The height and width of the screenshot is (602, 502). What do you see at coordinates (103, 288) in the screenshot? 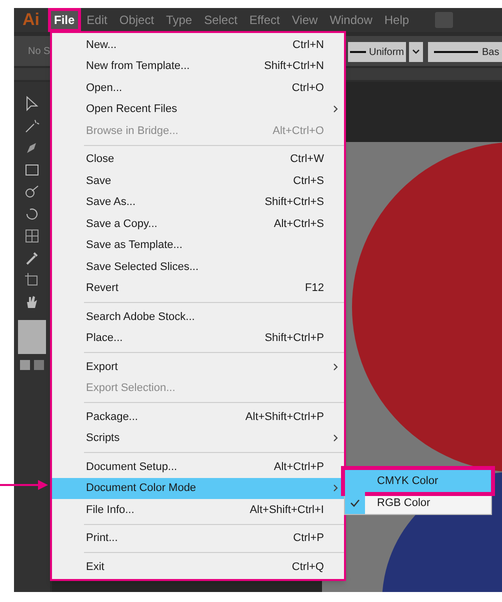
I see `menu-item-label: Revert` at bounding box center [103, 288].